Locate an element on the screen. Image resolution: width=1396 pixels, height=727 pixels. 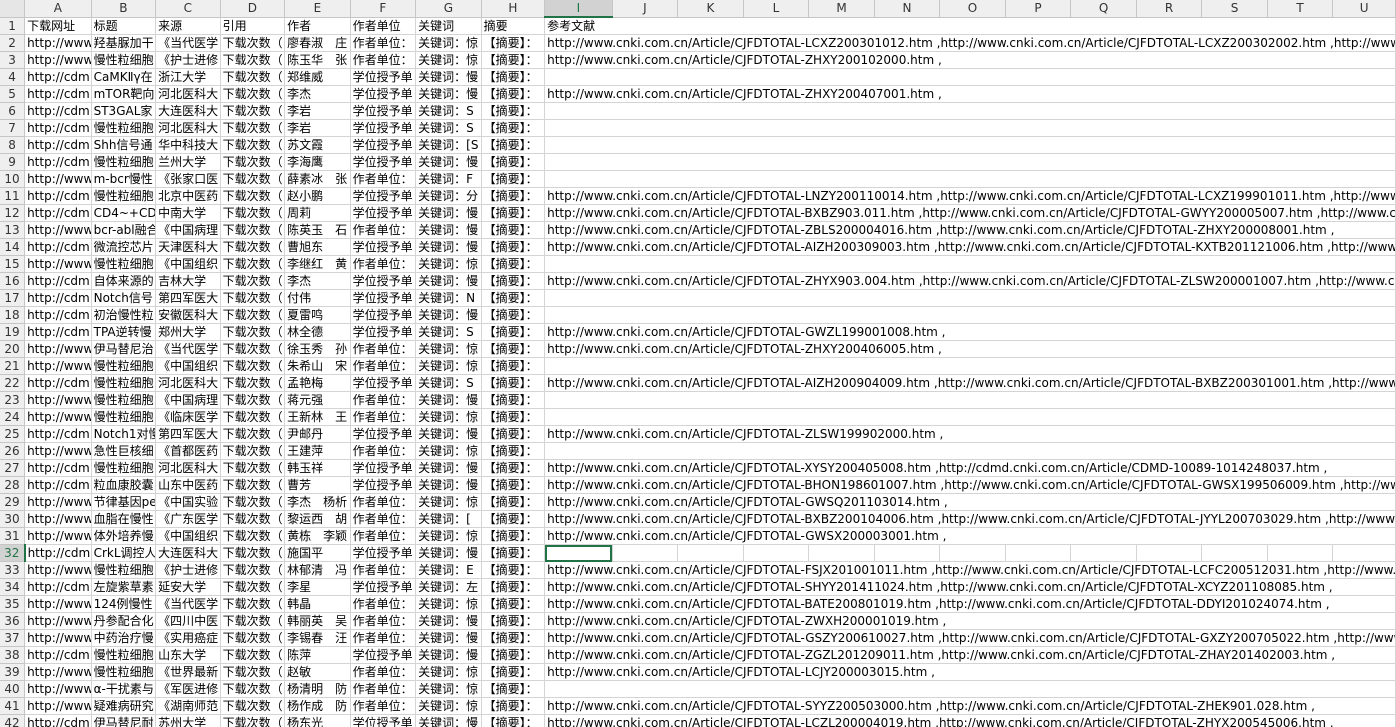
row-header: 10 is located at coordinates (13, 179).